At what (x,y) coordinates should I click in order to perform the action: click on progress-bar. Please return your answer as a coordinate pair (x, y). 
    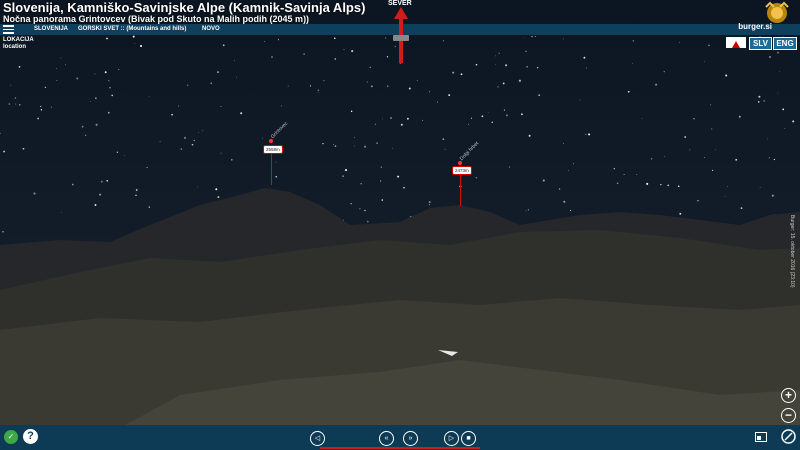
    Looking at the image, I should click on (400, 448).